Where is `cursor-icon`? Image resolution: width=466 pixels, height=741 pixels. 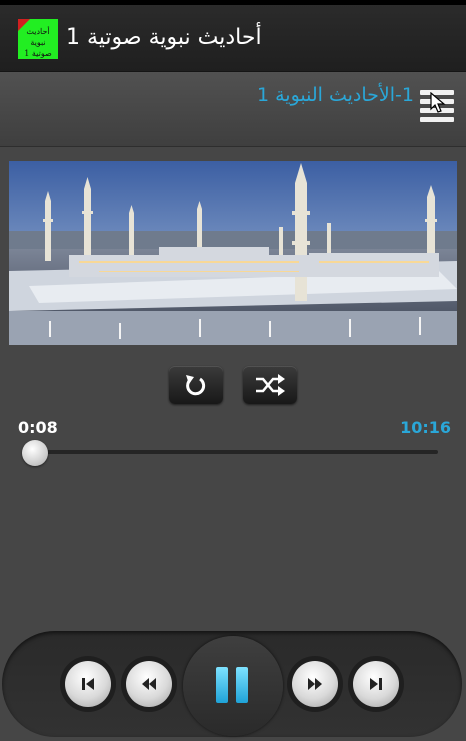 cursor-icon is located at coordinates (438, 102).